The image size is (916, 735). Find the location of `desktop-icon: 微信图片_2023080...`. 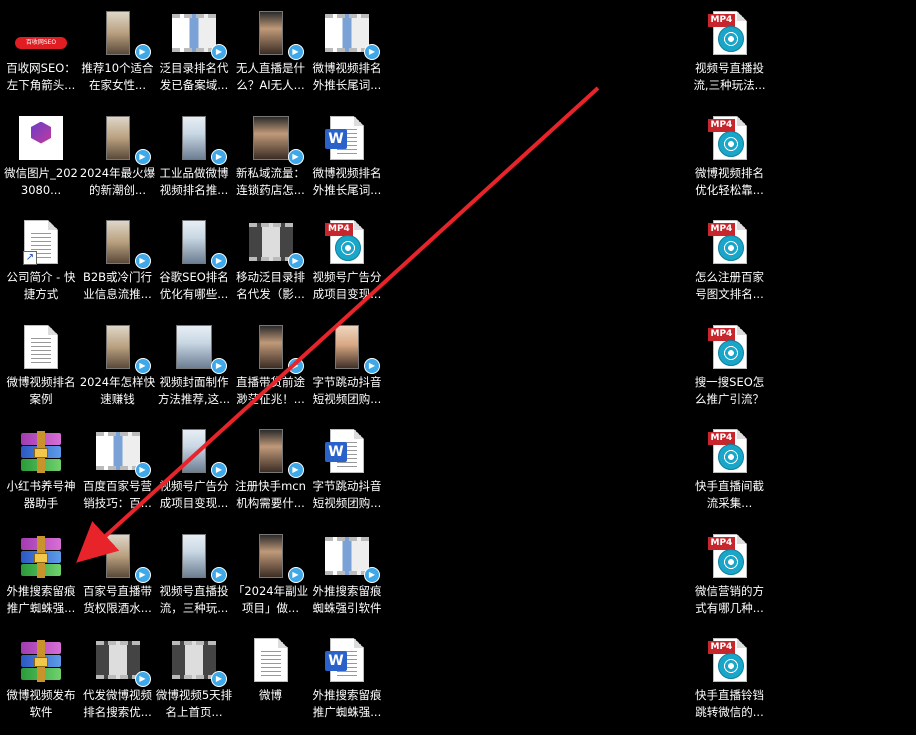

desktop-icon: 微信图片_2023080... is located at coordinates (41, 161).